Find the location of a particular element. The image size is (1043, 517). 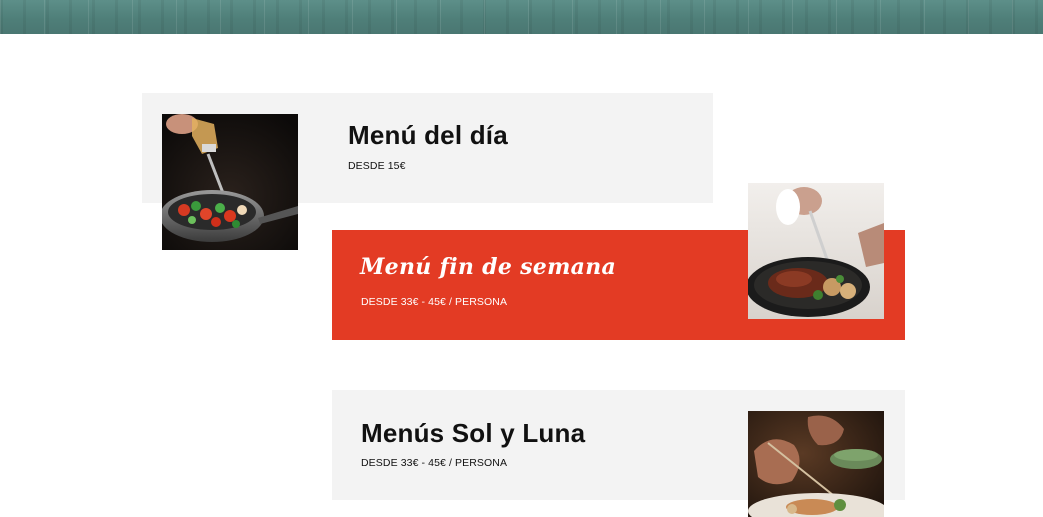

menu-price: DESDE 15€ is located at coordinates (377, 166).